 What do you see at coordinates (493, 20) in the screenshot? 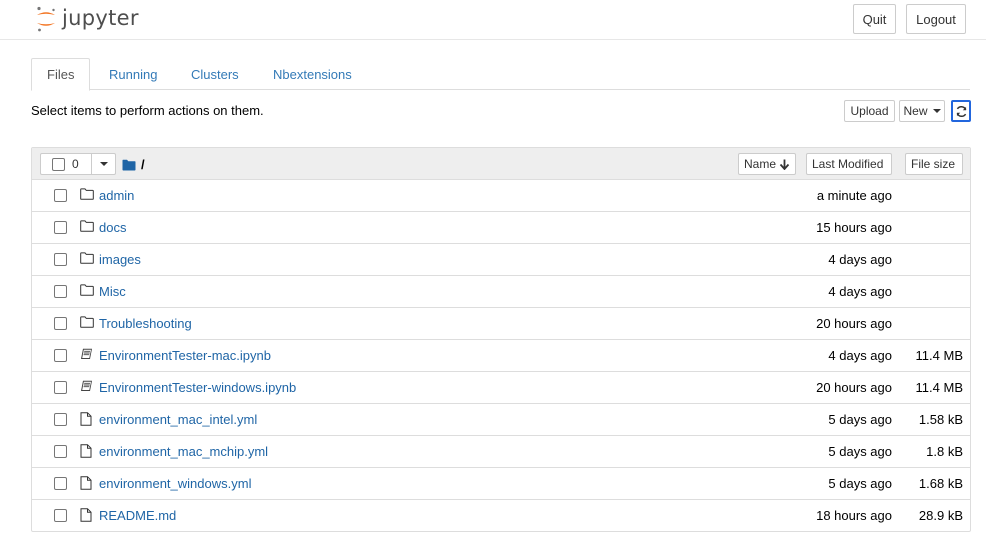
I see `top-header: jupyter Quit Logout` at bounding box center [493, 20].